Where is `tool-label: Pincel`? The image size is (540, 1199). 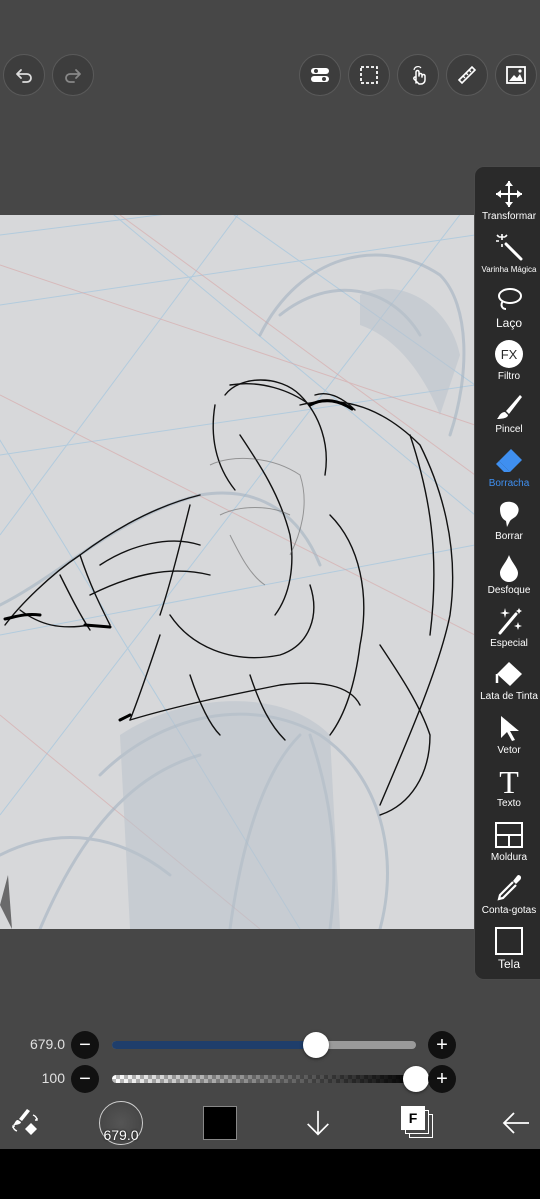
tool-label: Pincel is located at coordinates (509, 429).